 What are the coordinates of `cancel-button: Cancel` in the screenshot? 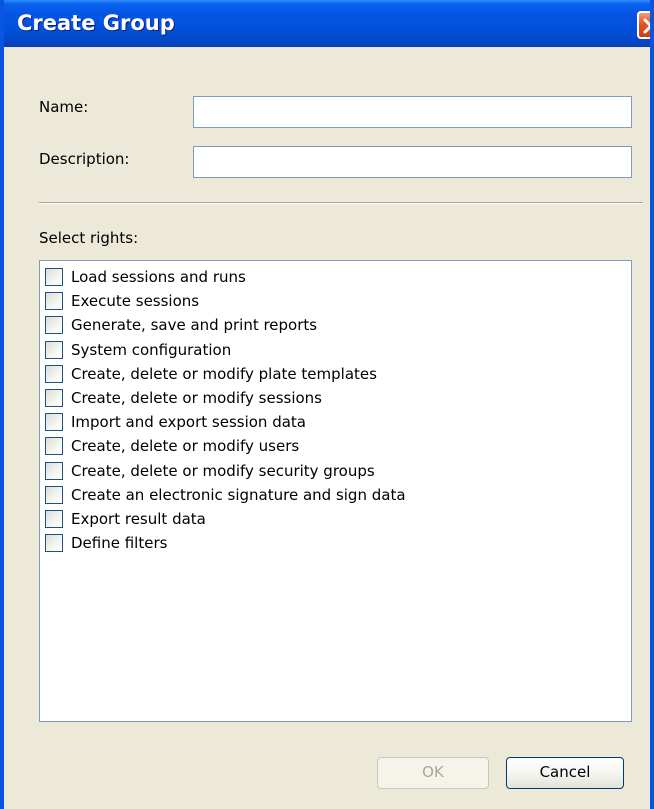 It's located at (565, 773).